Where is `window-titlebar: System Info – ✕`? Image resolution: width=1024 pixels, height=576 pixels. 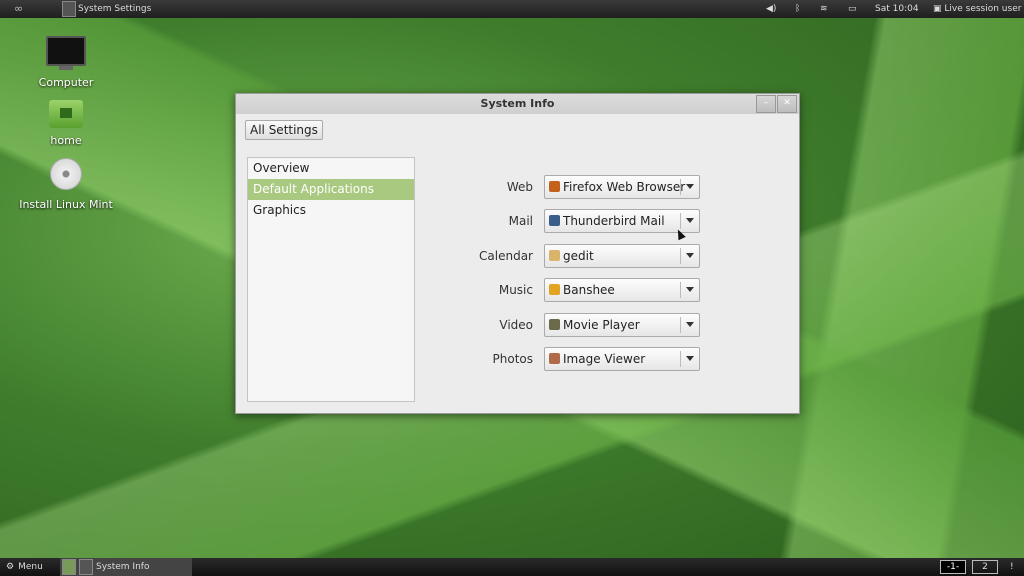 window-titlebar: System Info – ✕ is located at coordinates (517, 104).